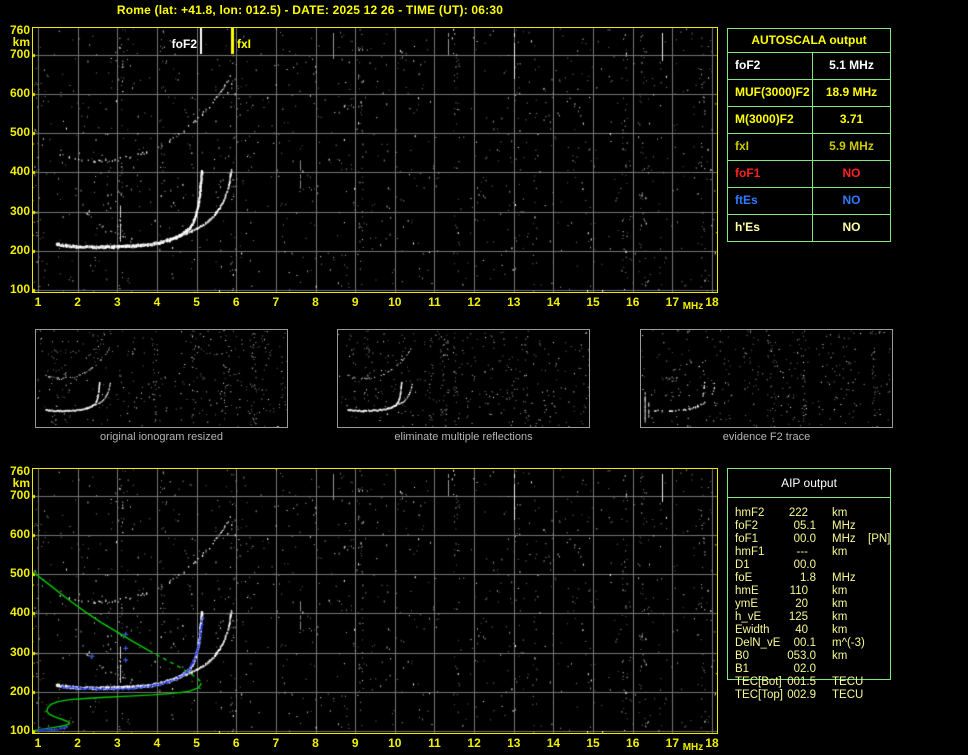 The image size is (968, 755). Describe the element at coordinates (801, 630) in the screenshot. I see `aip-parameter-value: 40` at that location.